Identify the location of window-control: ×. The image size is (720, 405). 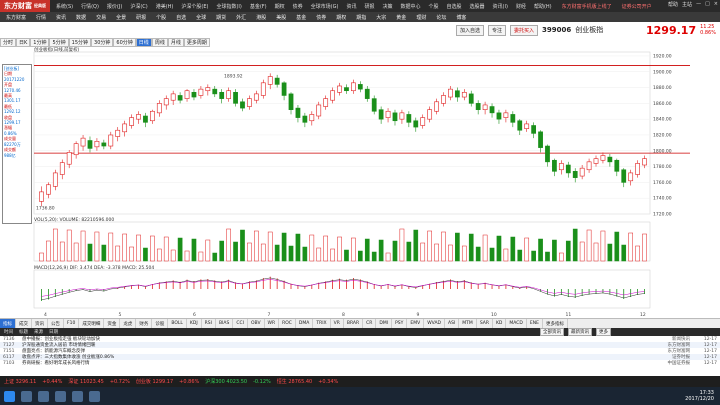
(716, 4).